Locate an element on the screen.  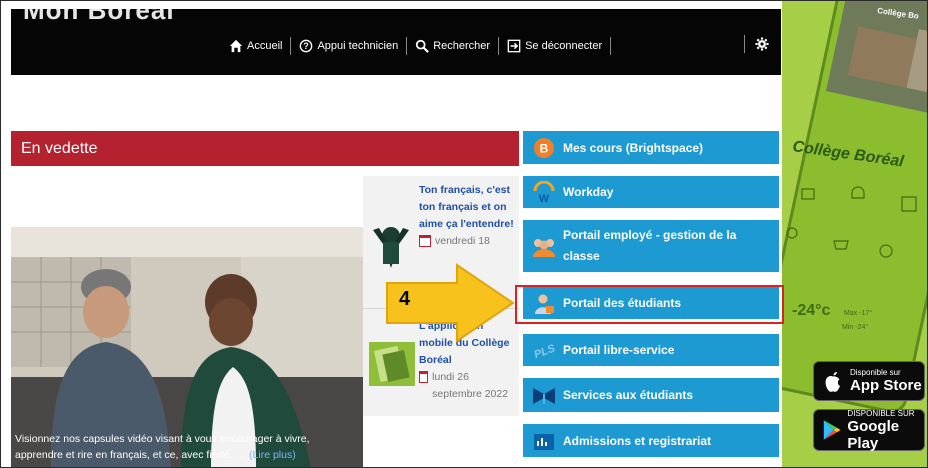
brightspace-icon: B is located at coordinates (544, 147).